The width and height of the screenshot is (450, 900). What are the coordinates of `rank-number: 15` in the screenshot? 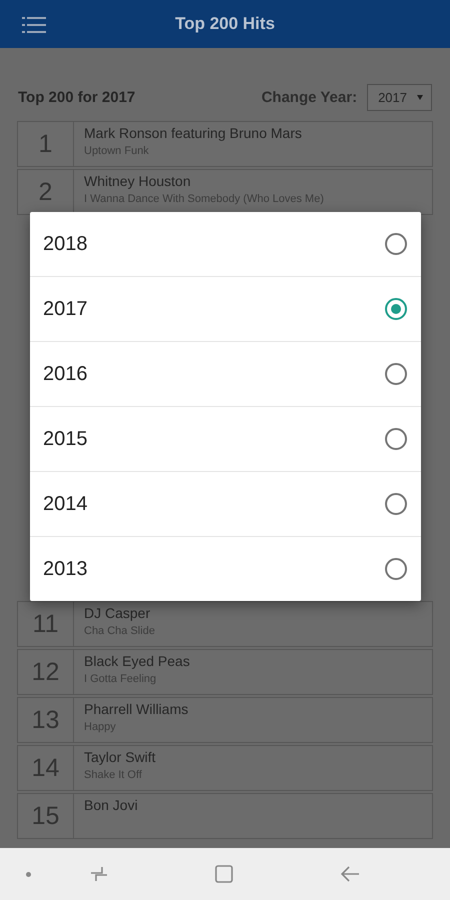 It's located at (46, 816).